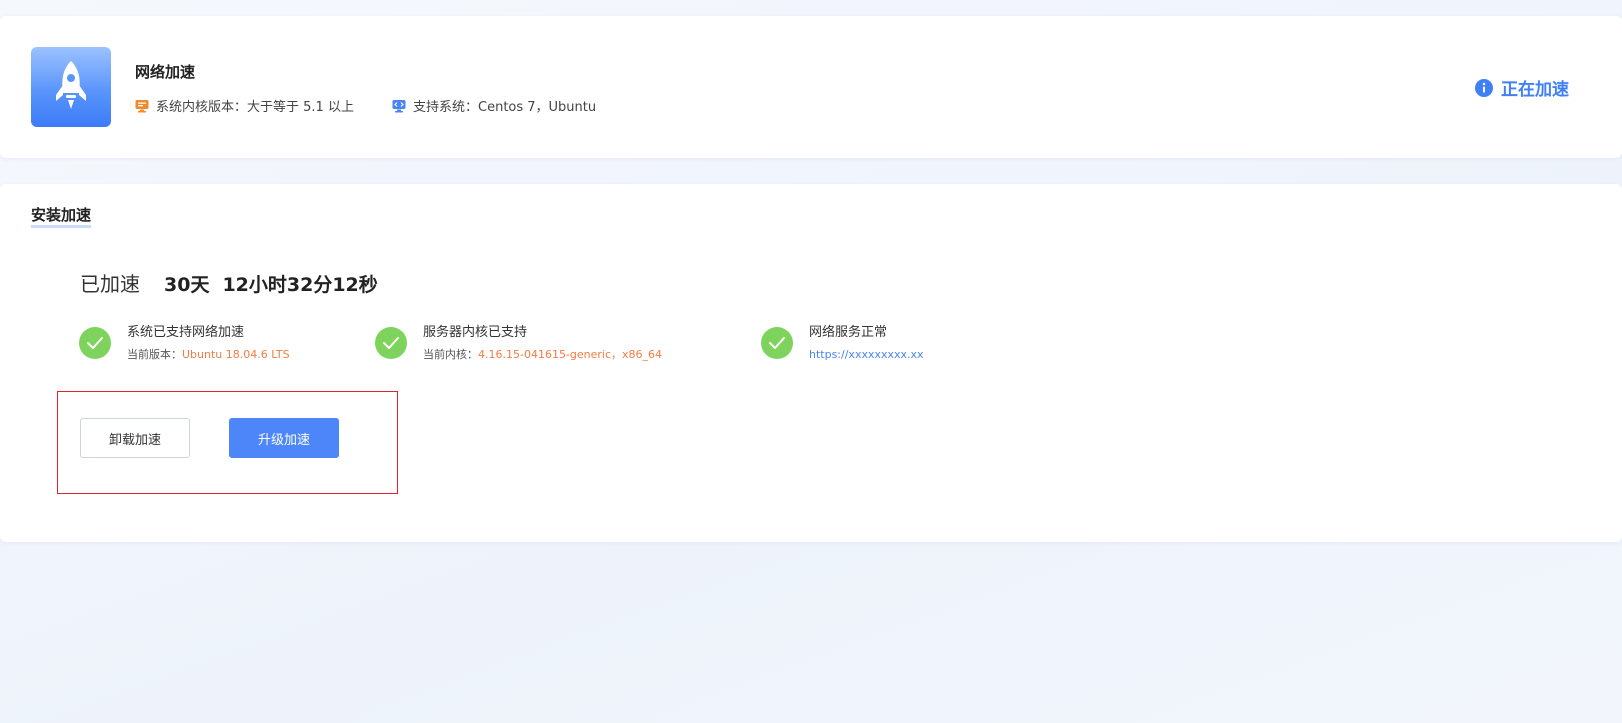 This screenshot has width=1622, height=723. Describe the element at coordinates (255, 107) in the screenshot. I see `kernel-requirement-text: 系统内核版本：大于等于 5.1 以上` at that location.